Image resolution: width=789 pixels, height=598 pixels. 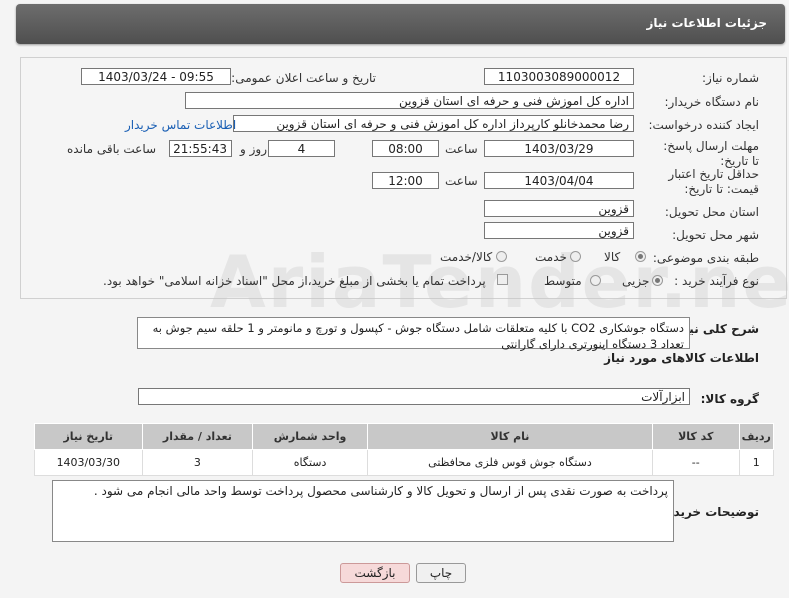 I want to click on announce-label: تاریخ و ساعت اعلان عمومی:, so click(x=303, y=78).